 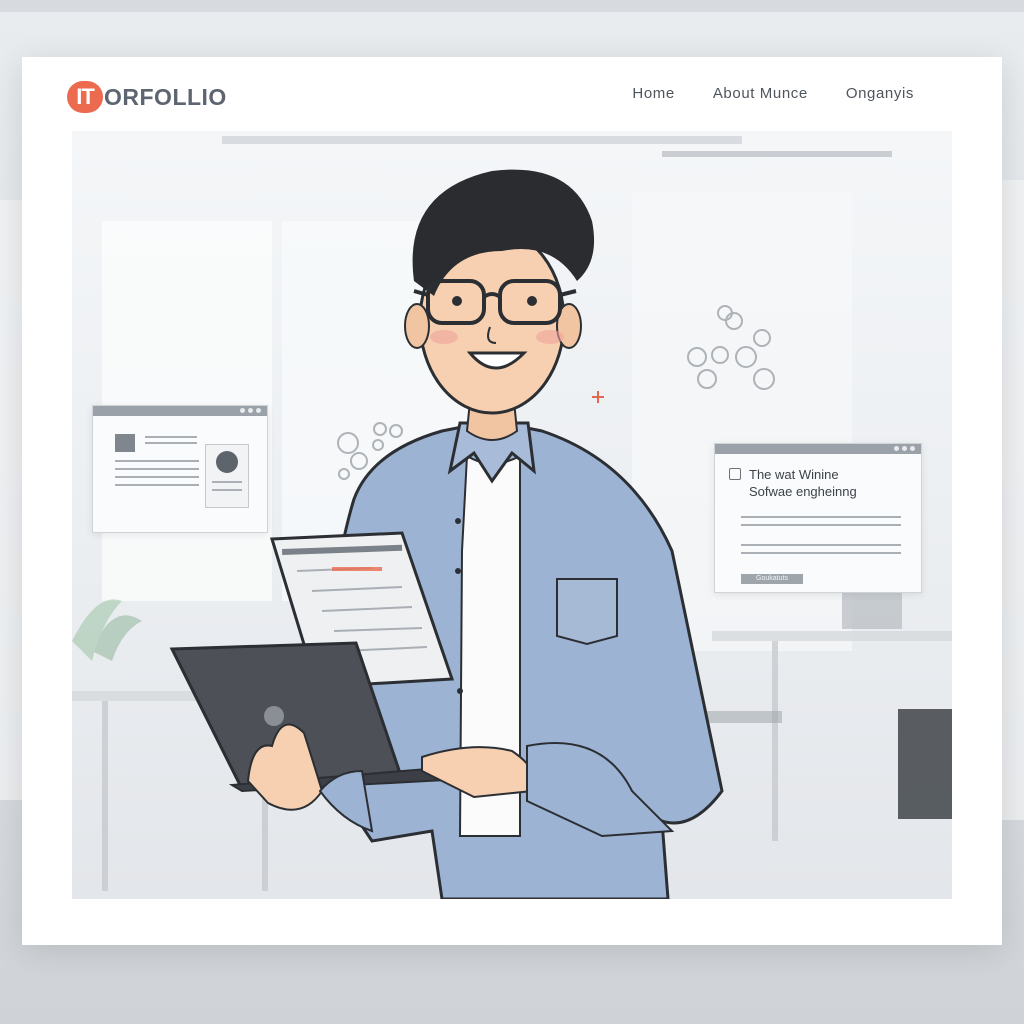 I want to click on main-nav: Home About Munce Onganyis, so click(x=773, y=93).